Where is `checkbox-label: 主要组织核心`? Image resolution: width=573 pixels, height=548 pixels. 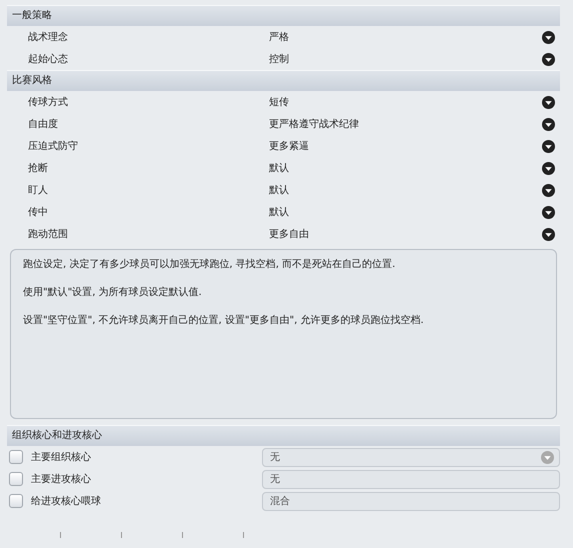
checkbox-label: 主要组织核心 is located at coordinates (61, 457).